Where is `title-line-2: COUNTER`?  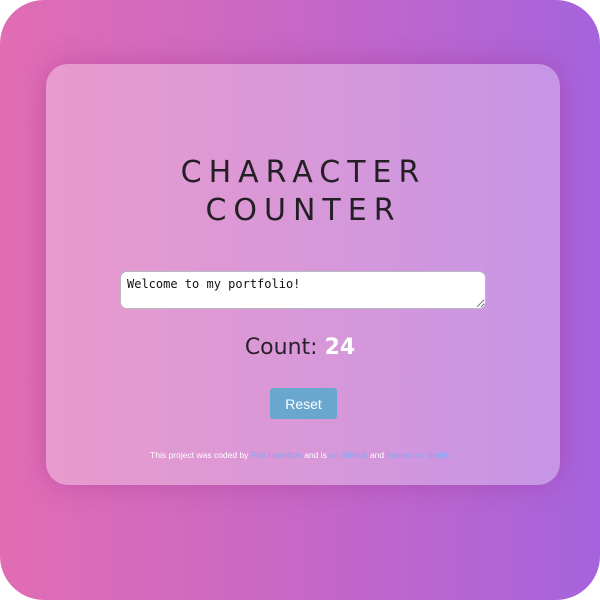
title-line-2: COUNTER is located at coordinates (303, 210).